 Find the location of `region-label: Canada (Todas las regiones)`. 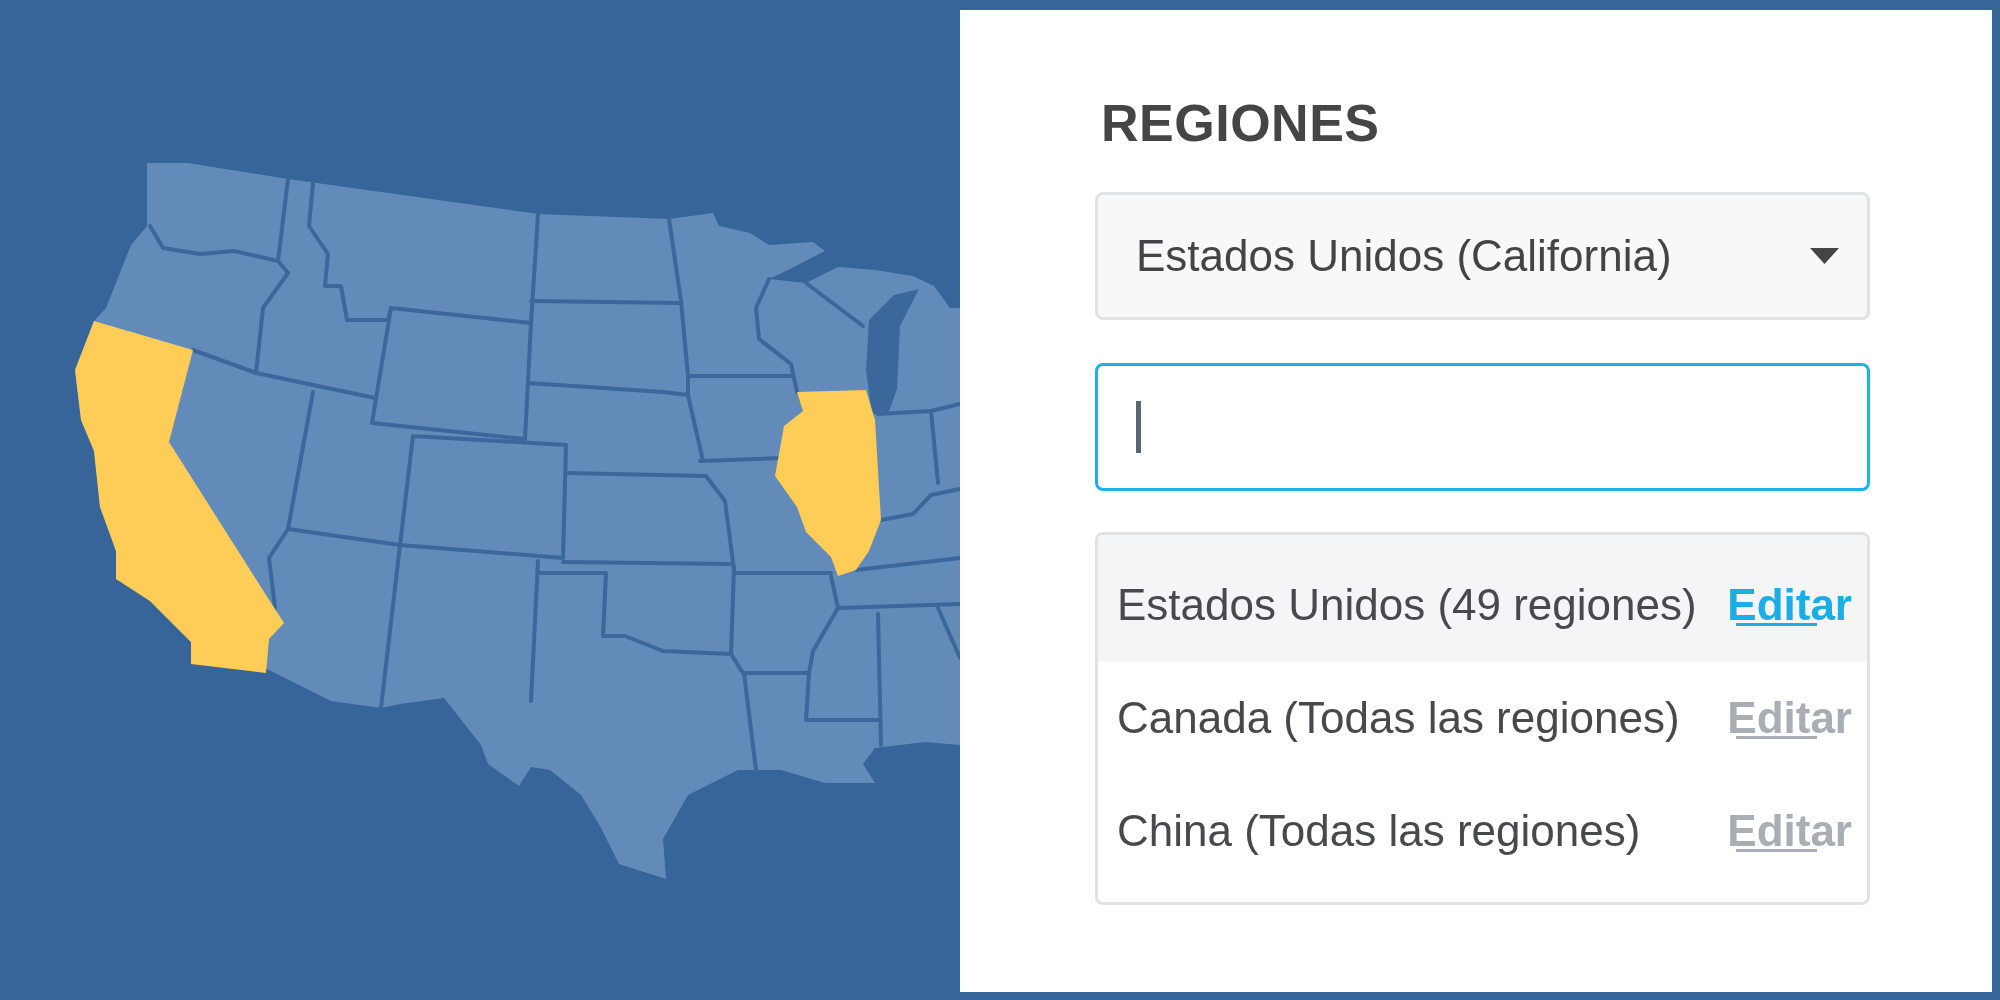

region-label: Canada (Todas las regiones) is located at coordinates (1398, 718).